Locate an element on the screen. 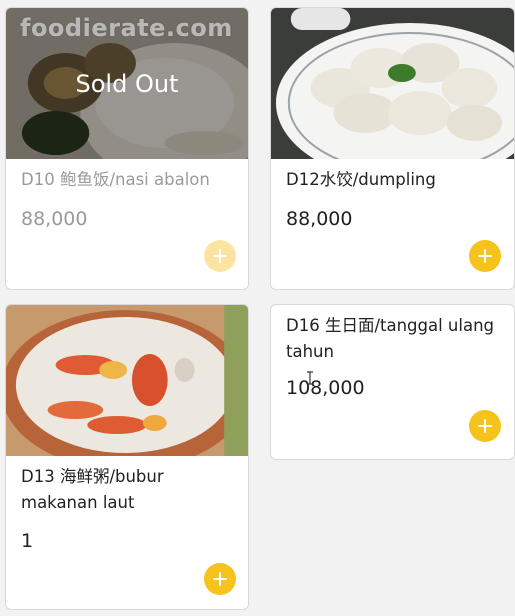 The image size is (515, 616). text-cursor-icon is located at coordinates (310, 379).